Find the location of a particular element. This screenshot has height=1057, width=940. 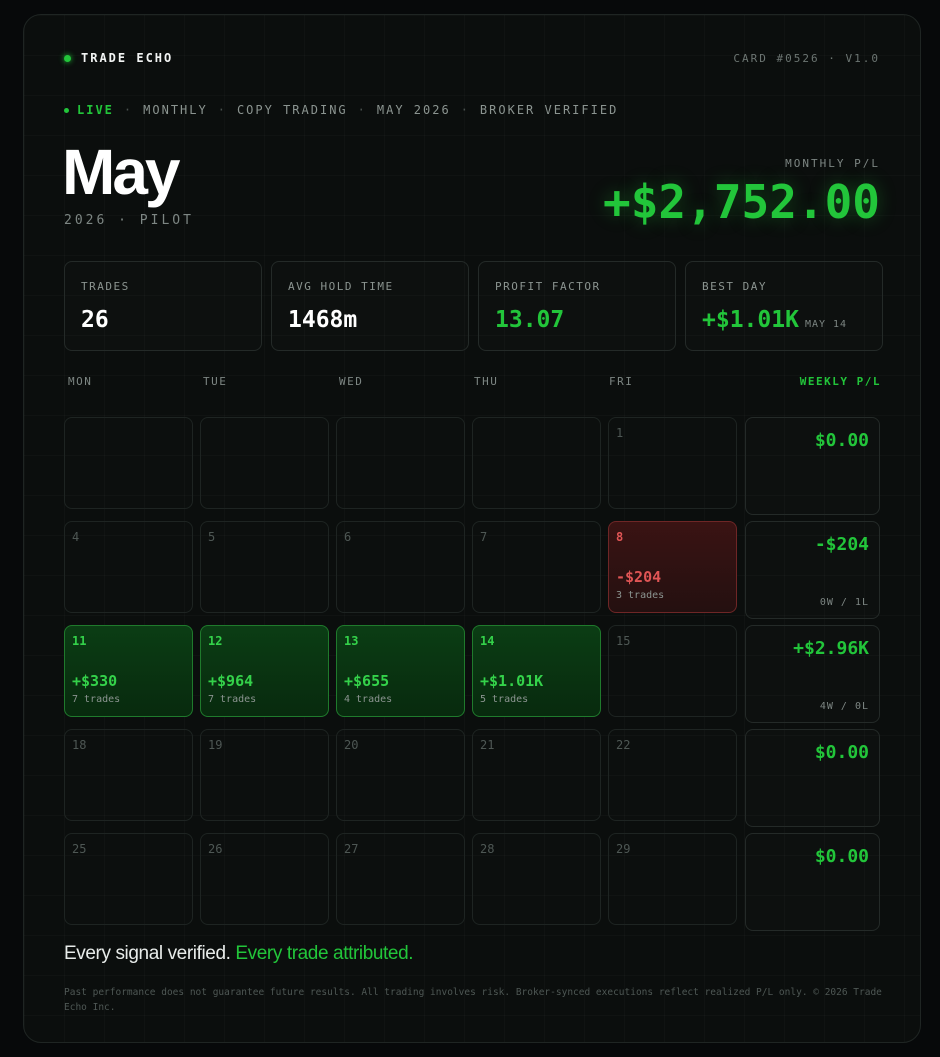

day-cell-19: 19 is located at coordinates (264, 775).